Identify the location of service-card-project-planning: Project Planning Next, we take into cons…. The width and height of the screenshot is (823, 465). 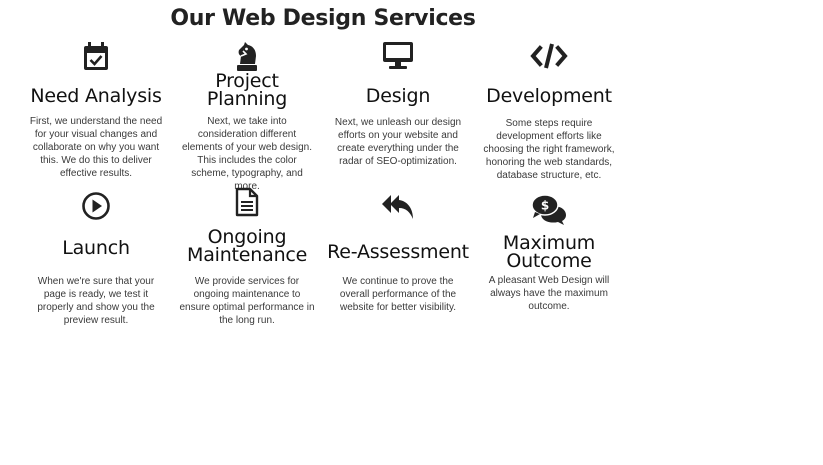
(247, 116).